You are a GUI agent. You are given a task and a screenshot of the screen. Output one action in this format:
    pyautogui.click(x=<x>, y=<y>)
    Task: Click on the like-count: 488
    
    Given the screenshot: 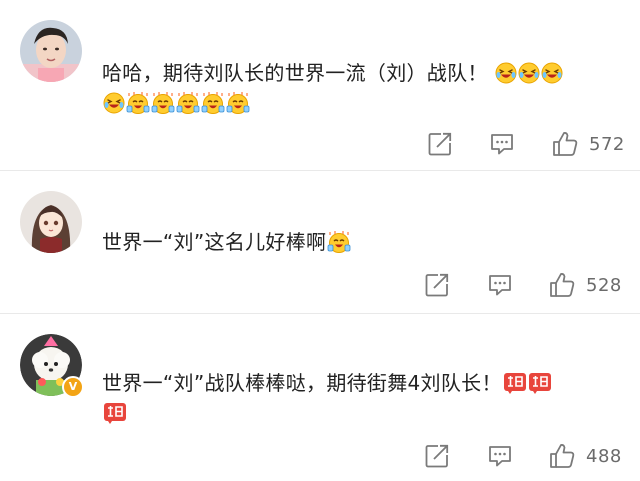 What is the action you would take?
    pyautogui.click(x=604, y=456)
    